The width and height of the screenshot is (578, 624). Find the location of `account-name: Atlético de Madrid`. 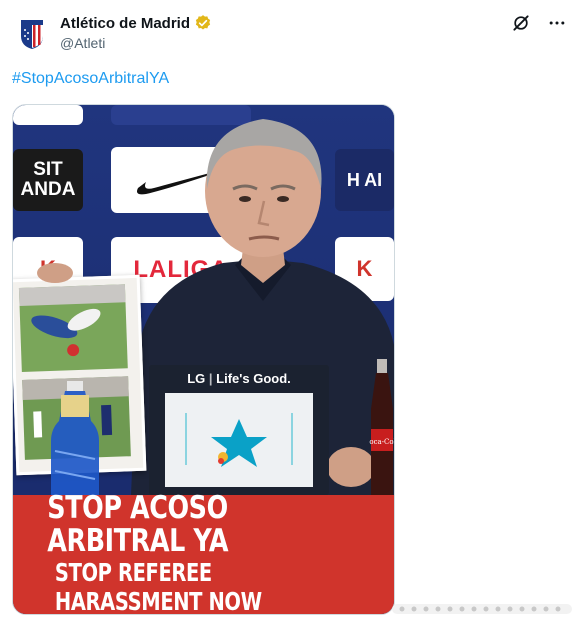

account-name: Atlético de Madrid is located at coordinates (125, 23).